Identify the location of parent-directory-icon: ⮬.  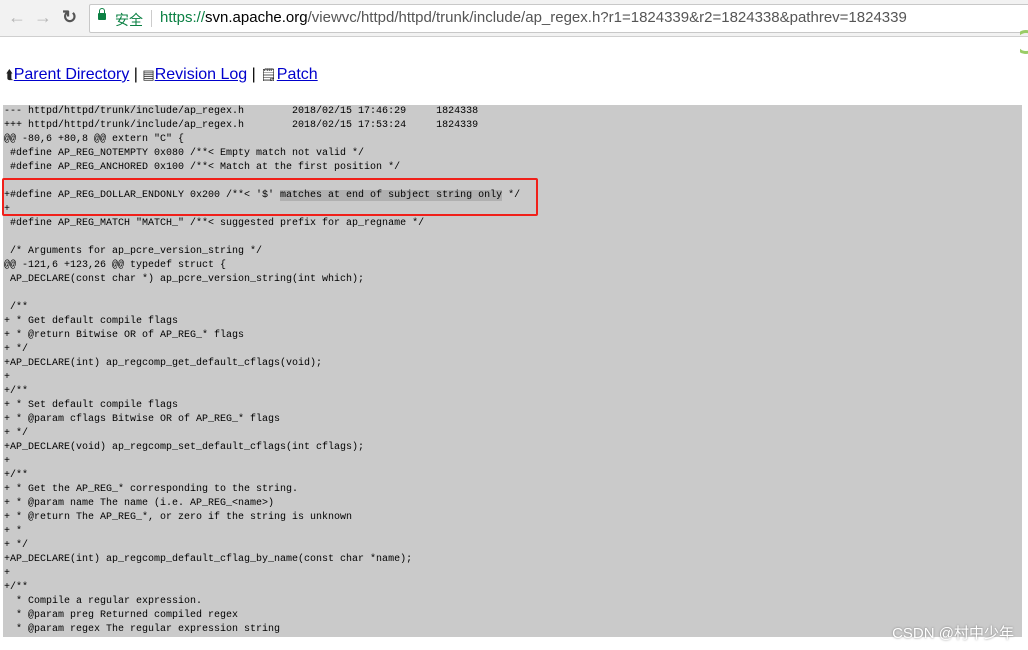
(10, 74).